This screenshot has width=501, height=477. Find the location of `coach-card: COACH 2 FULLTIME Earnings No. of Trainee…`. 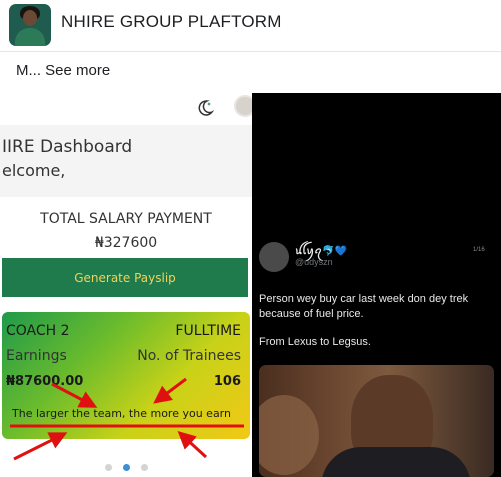

coach-card: COACH 2 FULLTIME Earnings No. of Trainee… is located at coordinates (126, 375).